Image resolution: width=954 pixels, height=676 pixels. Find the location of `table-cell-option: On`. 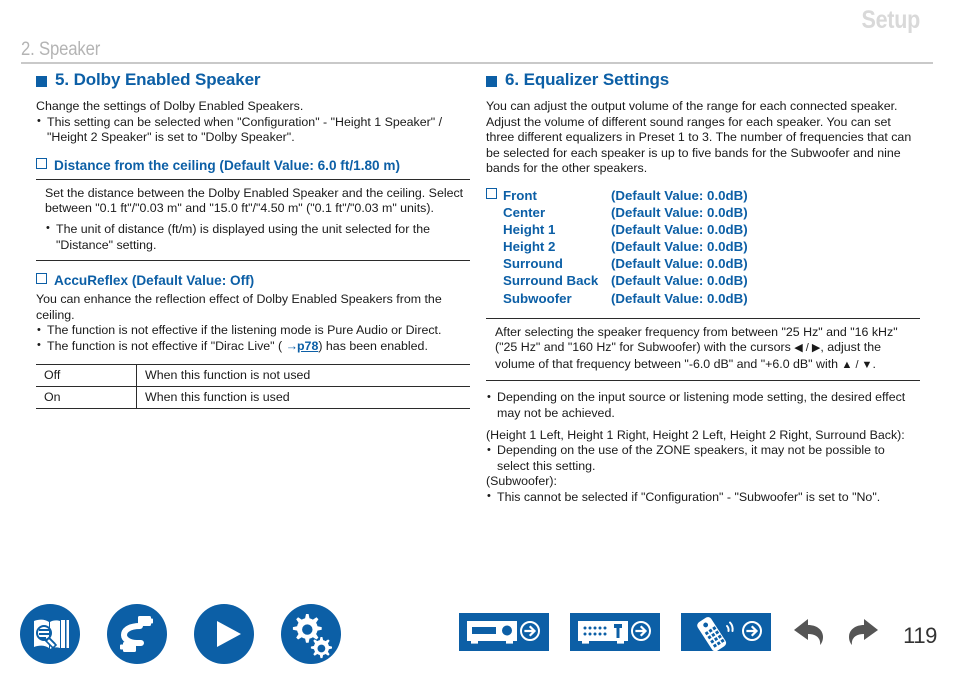

table-cell-option: On is located at coordinates (86, 397).